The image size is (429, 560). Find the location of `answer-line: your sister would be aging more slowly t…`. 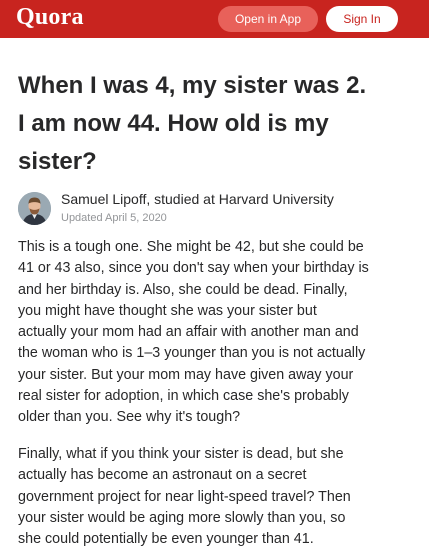

answer-line: your sister would be aging more slowly t… is located at coordinates (182, 517).